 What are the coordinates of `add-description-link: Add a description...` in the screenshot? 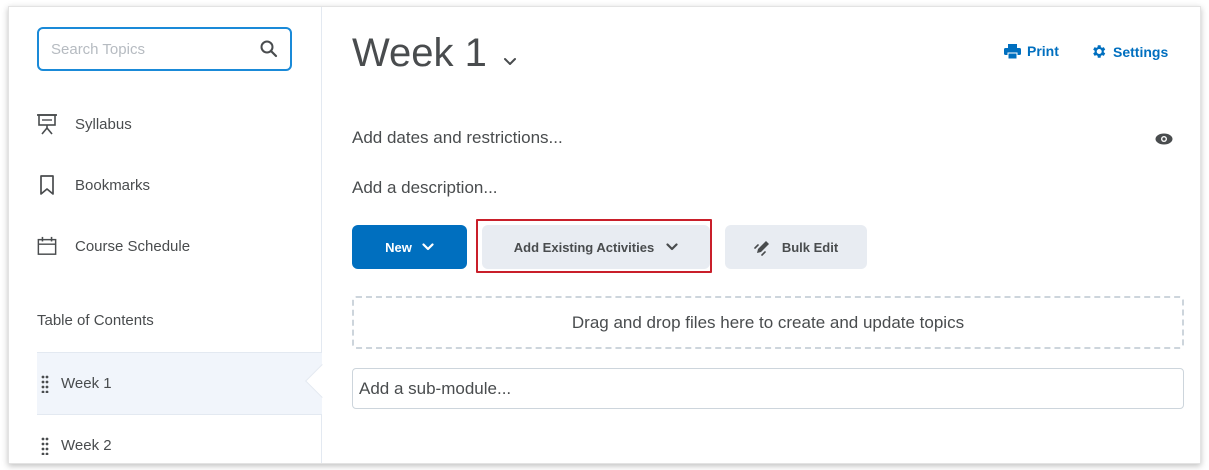 It's located at (425, 188).